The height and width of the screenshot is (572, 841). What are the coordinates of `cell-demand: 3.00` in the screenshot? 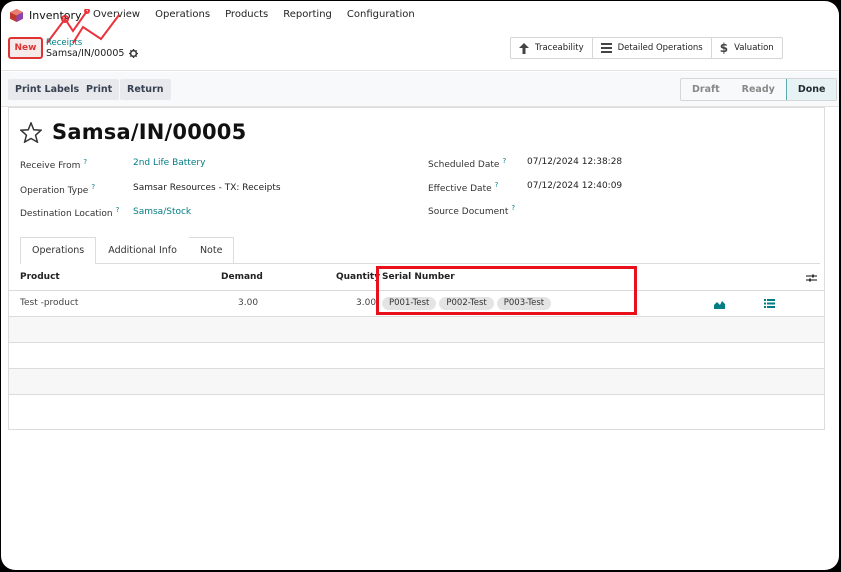 It's located at (248, 303).